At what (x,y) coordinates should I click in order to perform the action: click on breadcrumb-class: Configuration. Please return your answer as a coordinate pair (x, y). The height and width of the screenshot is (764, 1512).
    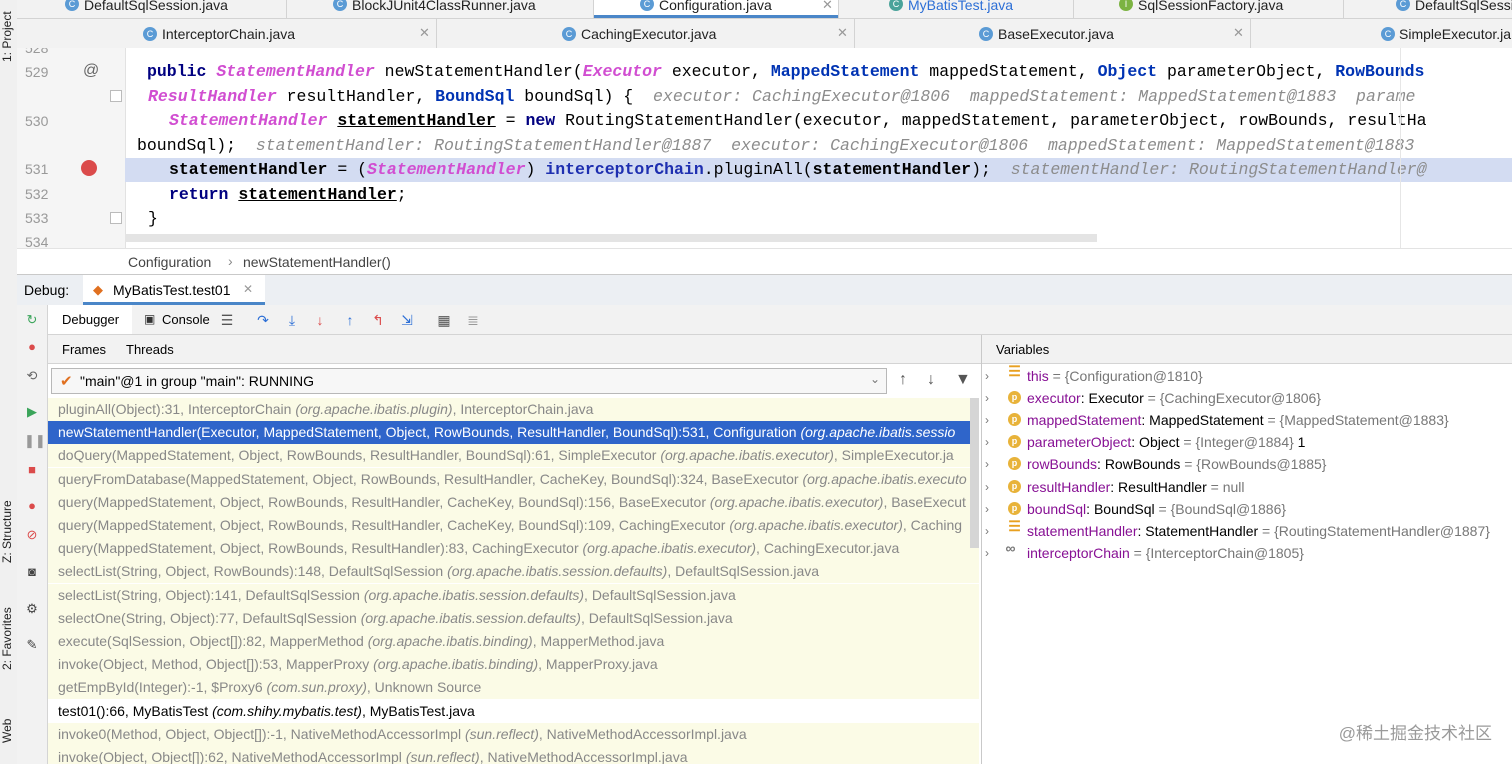
    Looking at the image, I should click on (169, 262).